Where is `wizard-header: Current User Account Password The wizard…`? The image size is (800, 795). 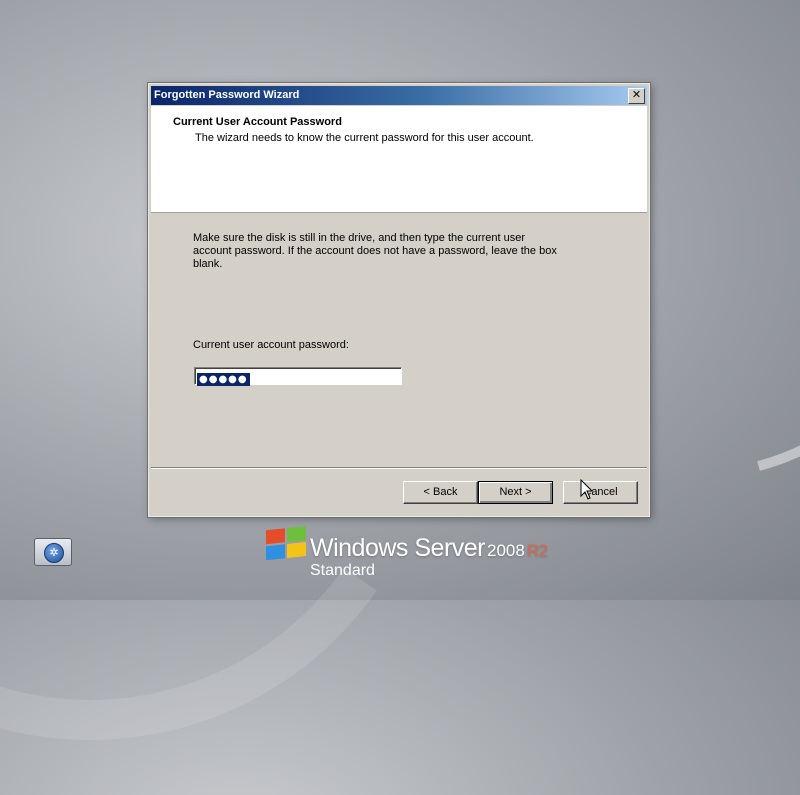 wizard-header: Current User Account Password The wizard… is located at coordinates (399, 159).